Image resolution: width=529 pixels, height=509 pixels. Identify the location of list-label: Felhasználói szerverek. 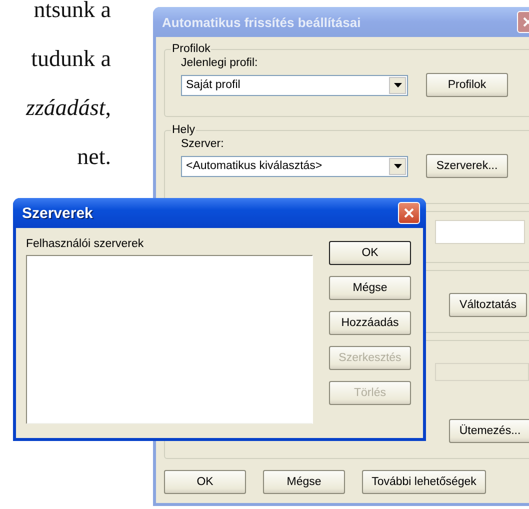
(85, 244).